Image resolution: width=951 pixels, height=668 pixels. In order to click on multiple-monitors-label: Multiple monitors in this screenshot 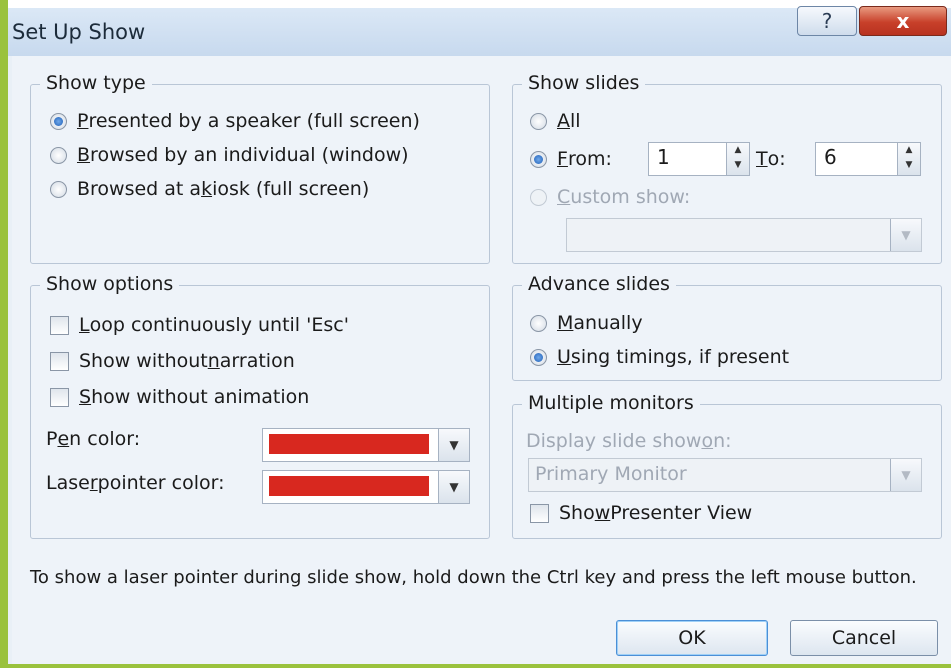, I will do `click(611, 403)`.